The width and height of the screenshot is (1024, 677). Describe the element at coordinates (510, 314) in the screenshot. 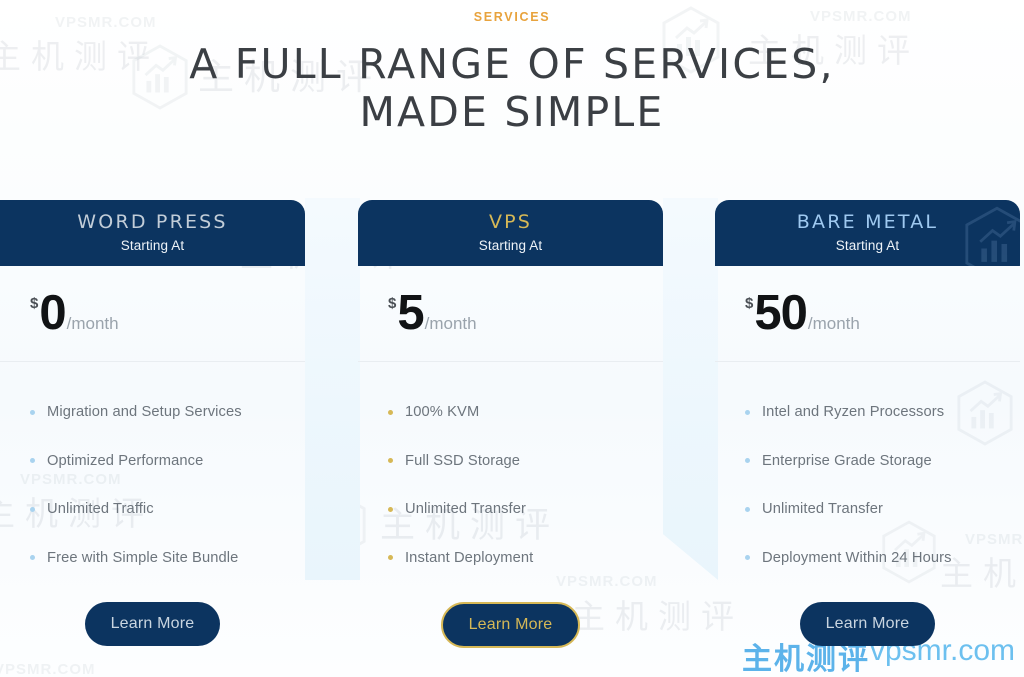

I see `price-row: $ 5 /month` at that location.